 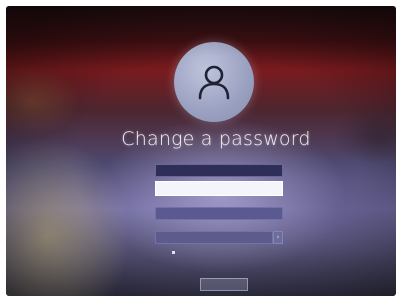 I want to click on new-password-field, so click(x=219, y=213).